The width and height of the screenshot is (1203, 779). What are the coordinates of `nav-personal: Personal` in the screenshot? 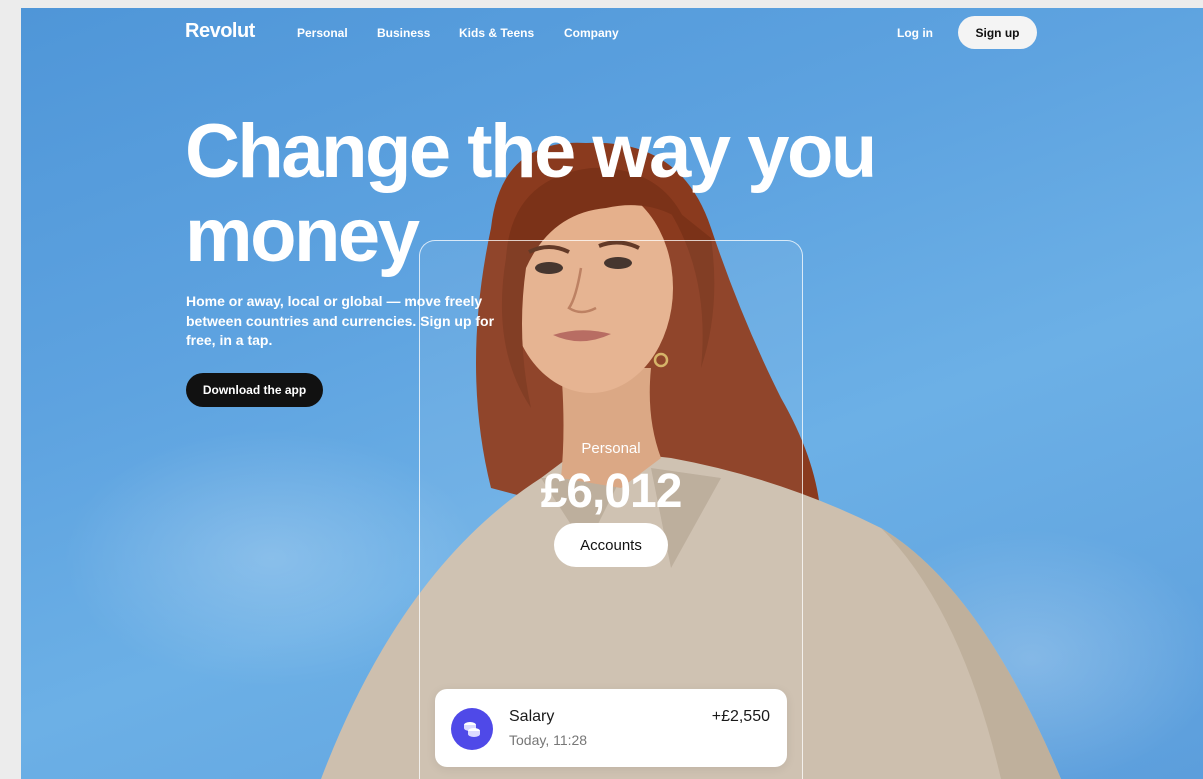 It's located at (322, 33).